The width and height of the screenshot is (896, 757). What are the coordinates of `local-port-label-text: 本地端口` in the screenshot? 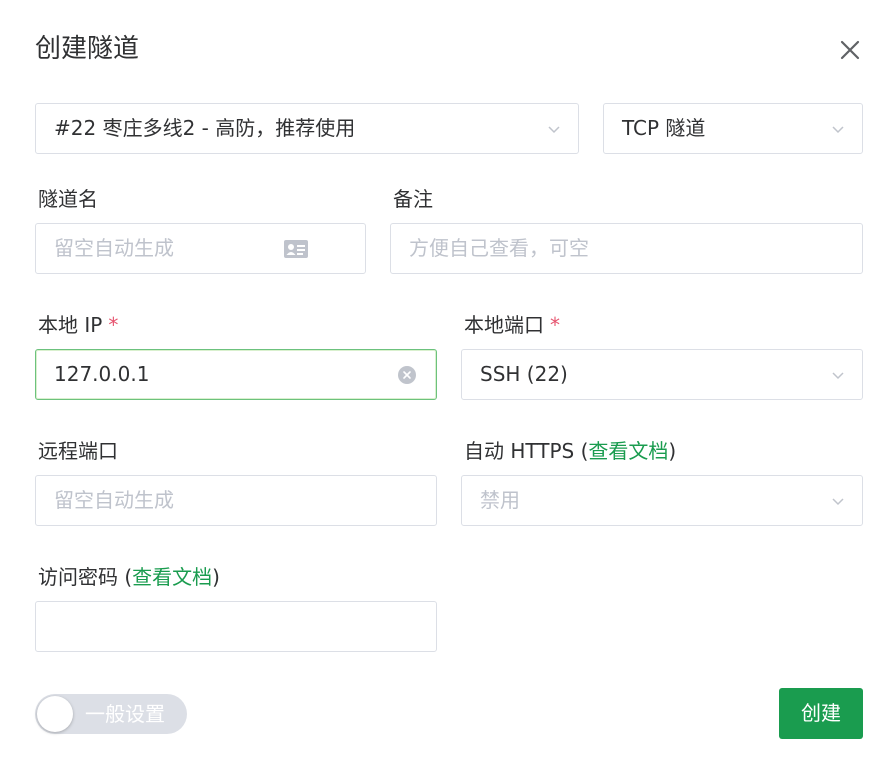 It's located at (504, 325).